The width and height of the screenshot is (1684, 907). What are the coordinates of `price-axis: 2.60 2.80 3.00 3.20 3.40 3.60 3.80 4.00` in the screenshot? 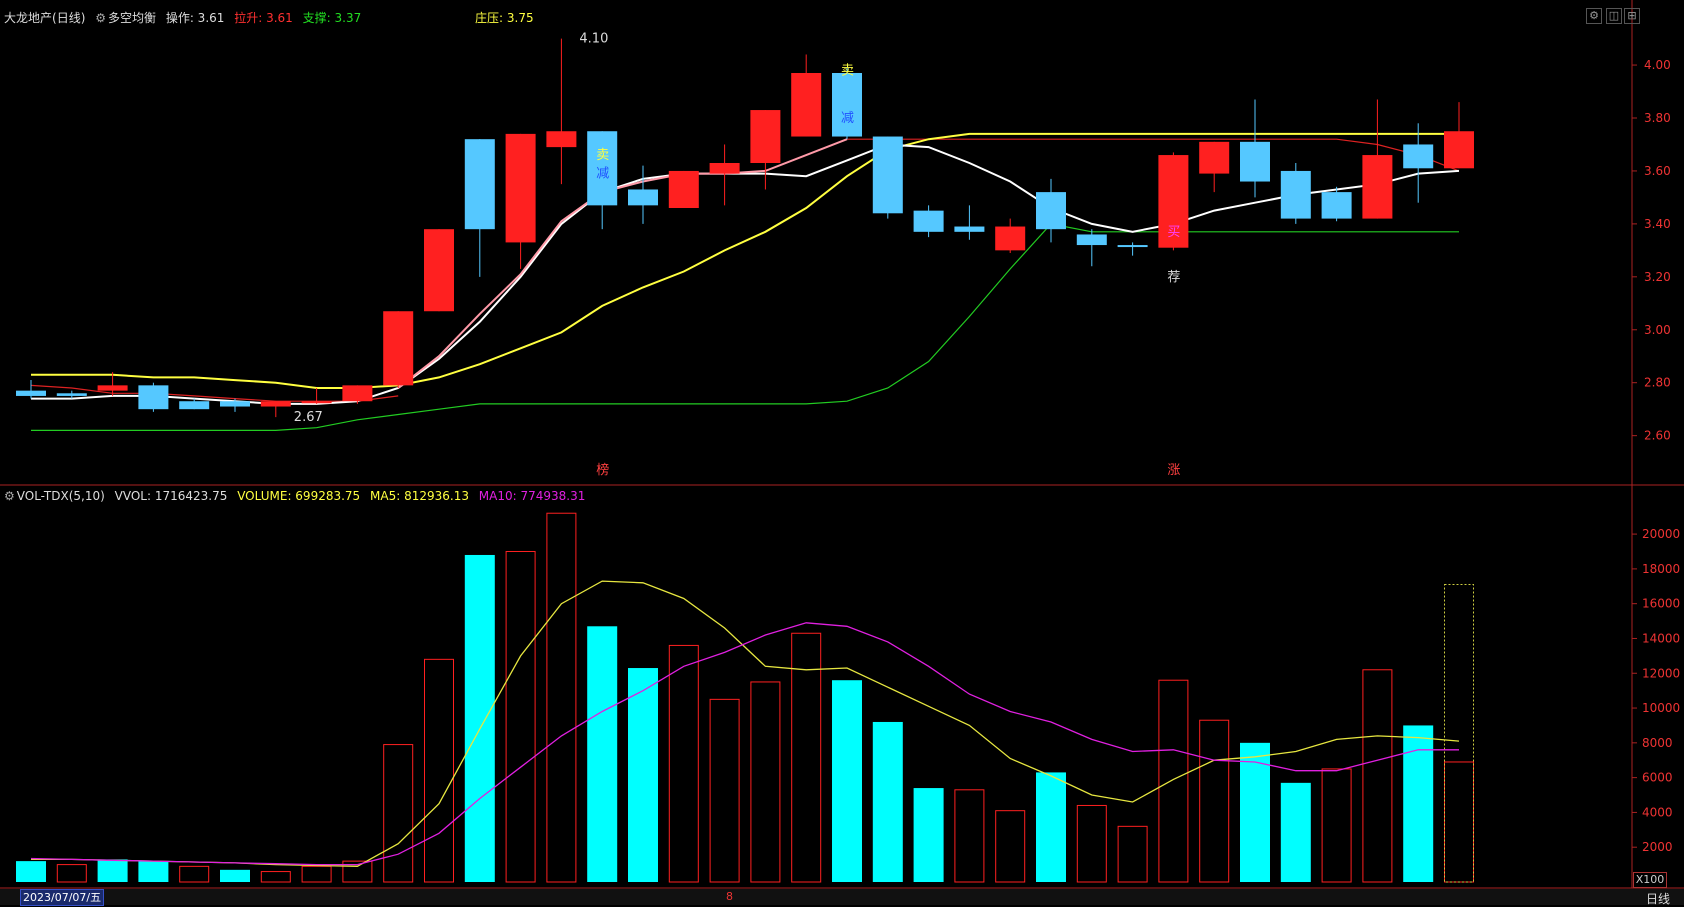 It's located at (1651, 250).